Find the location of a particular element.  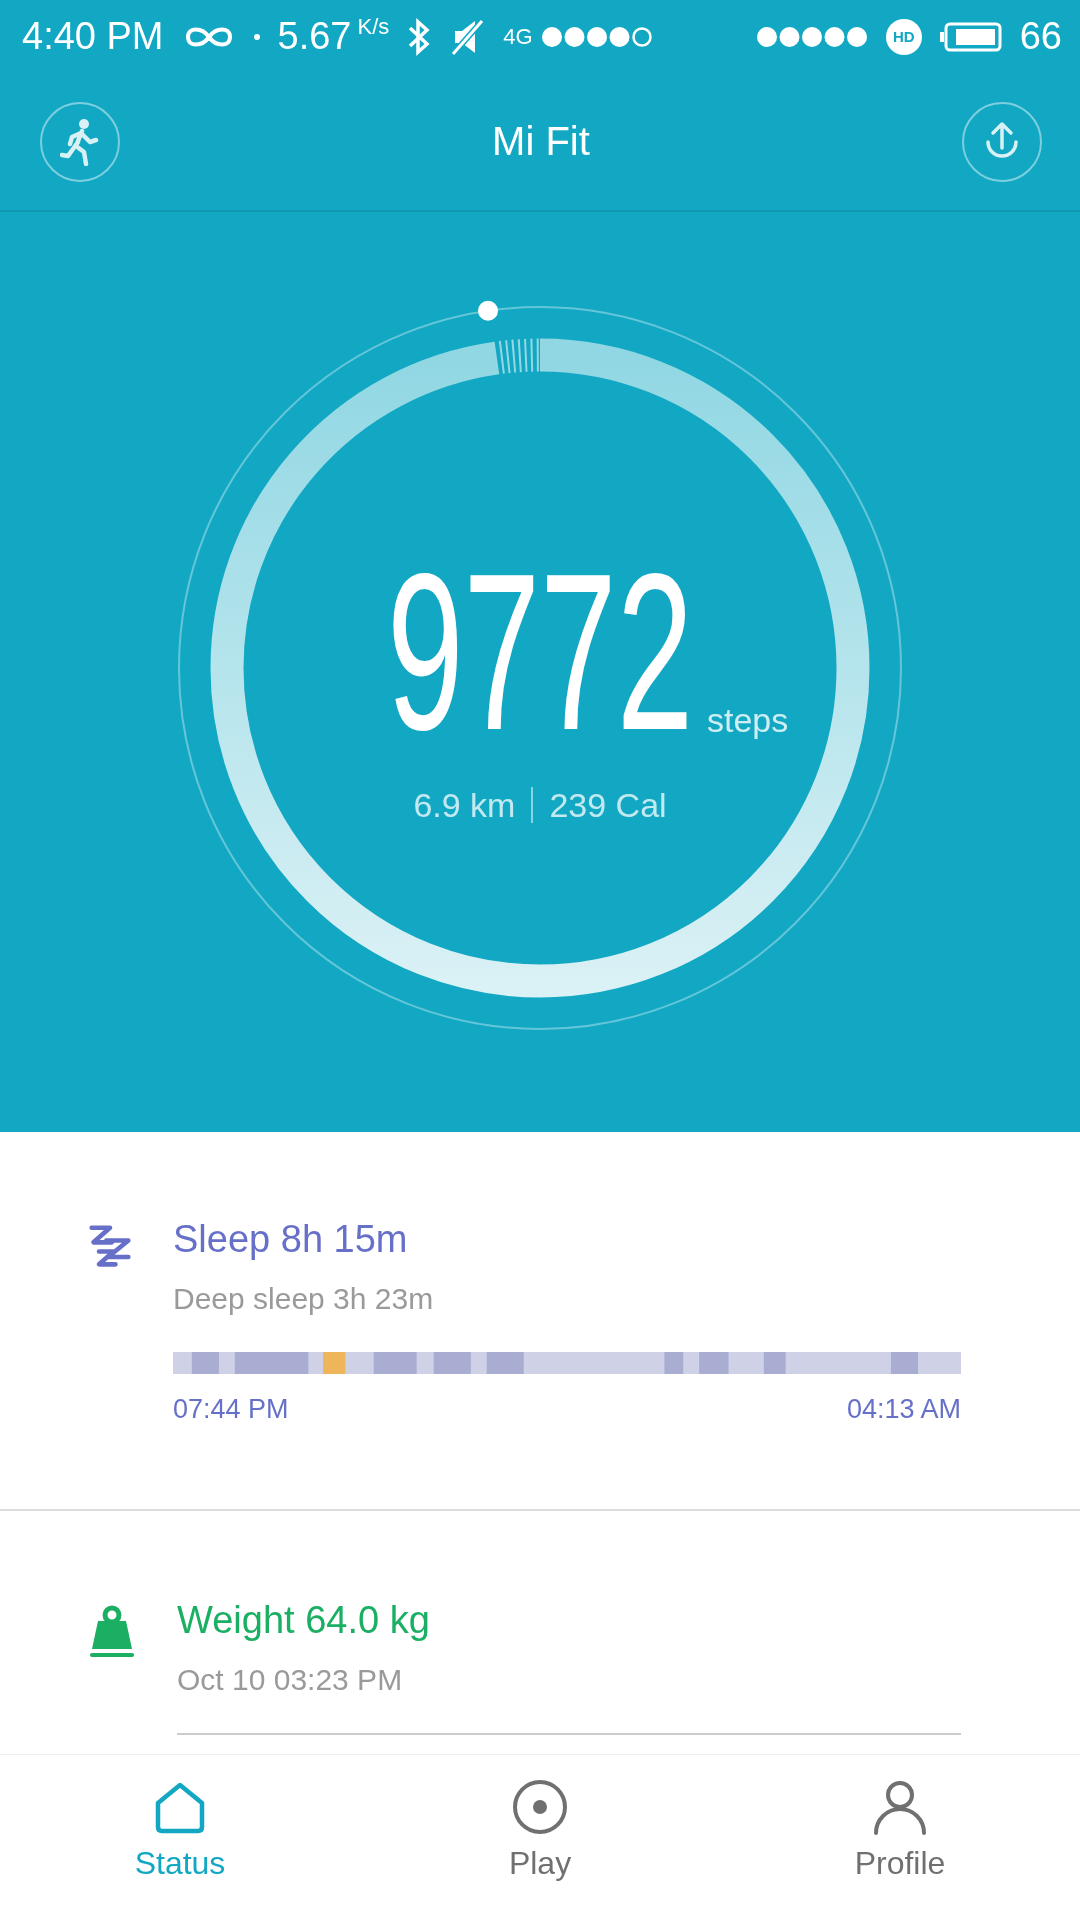

deep-sleep: Deep sleep 3h 23m is located at coordinates (304, 1299).